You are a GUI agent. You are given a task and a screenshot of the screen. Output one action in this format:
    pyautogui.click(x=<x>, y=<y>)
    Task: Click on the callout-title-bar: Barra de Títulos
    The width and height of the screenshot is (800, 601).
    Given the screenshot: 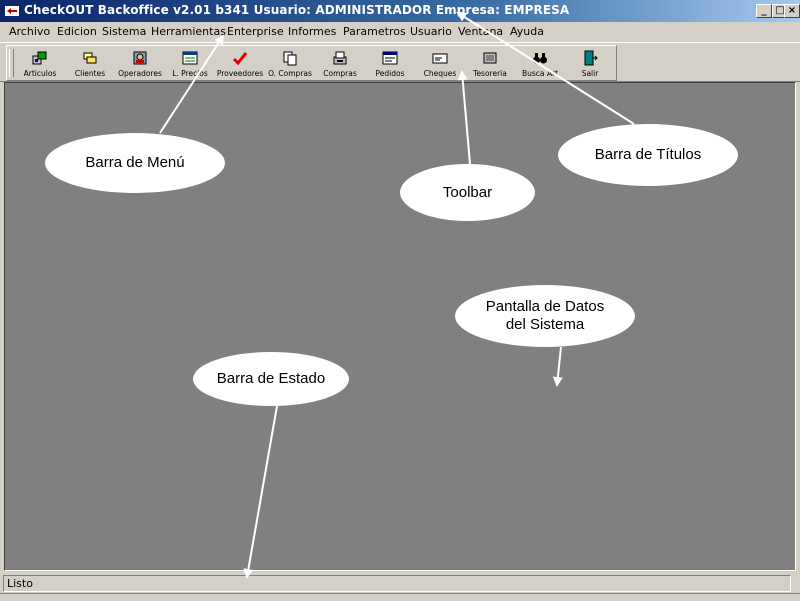 What is the action you would take?
    pyautogui.click(x=648, y=155)
    